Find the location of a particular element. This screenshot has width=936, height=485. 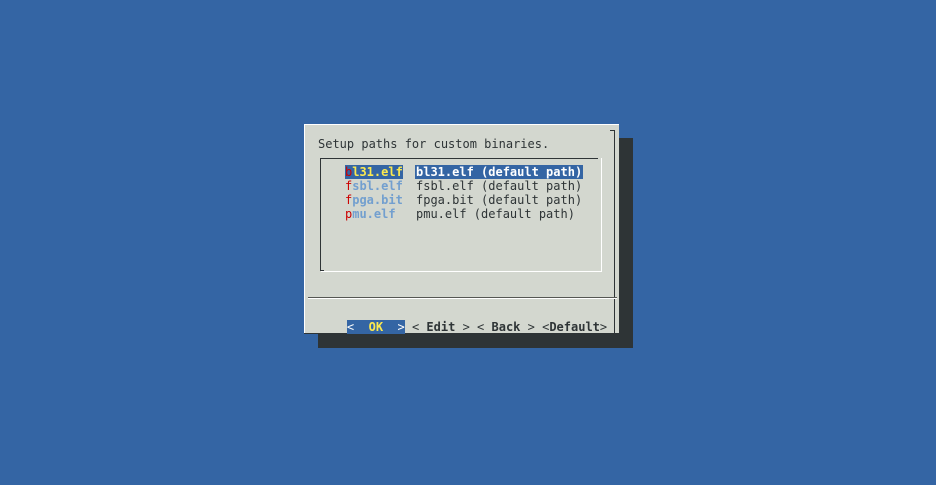

edit-button-label: Edit is located at coordinates (441, 327).